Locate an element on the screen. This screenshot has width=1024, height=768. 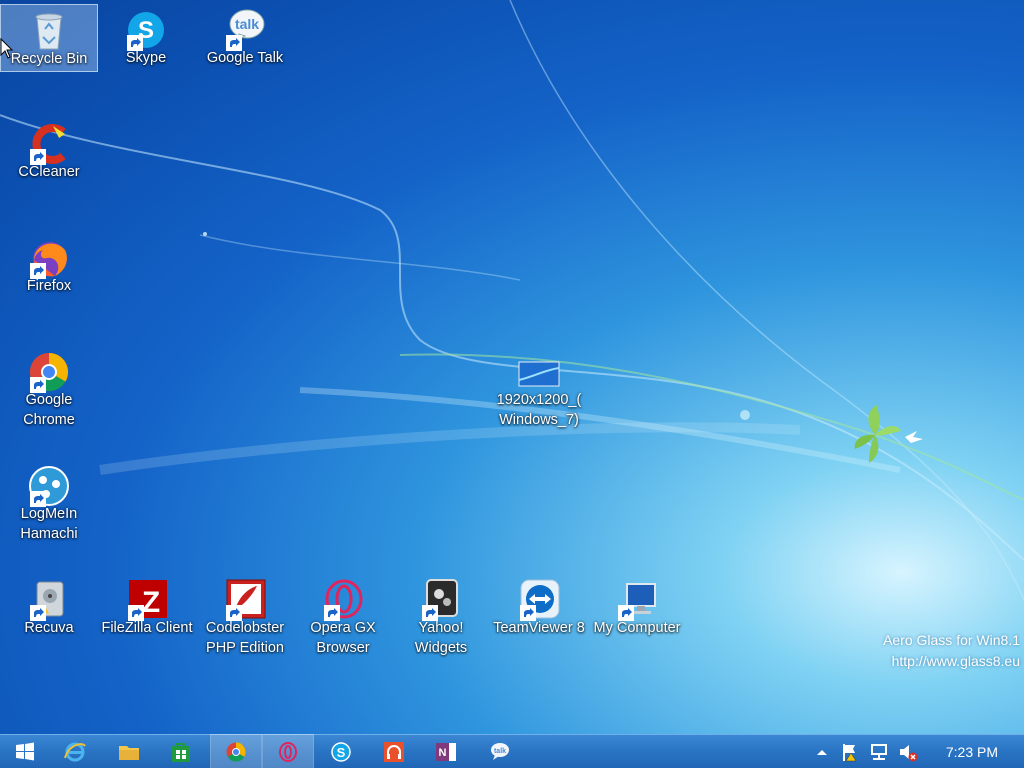
taskbar-clock: 7:23 PM is located at coordinates (972, 752).